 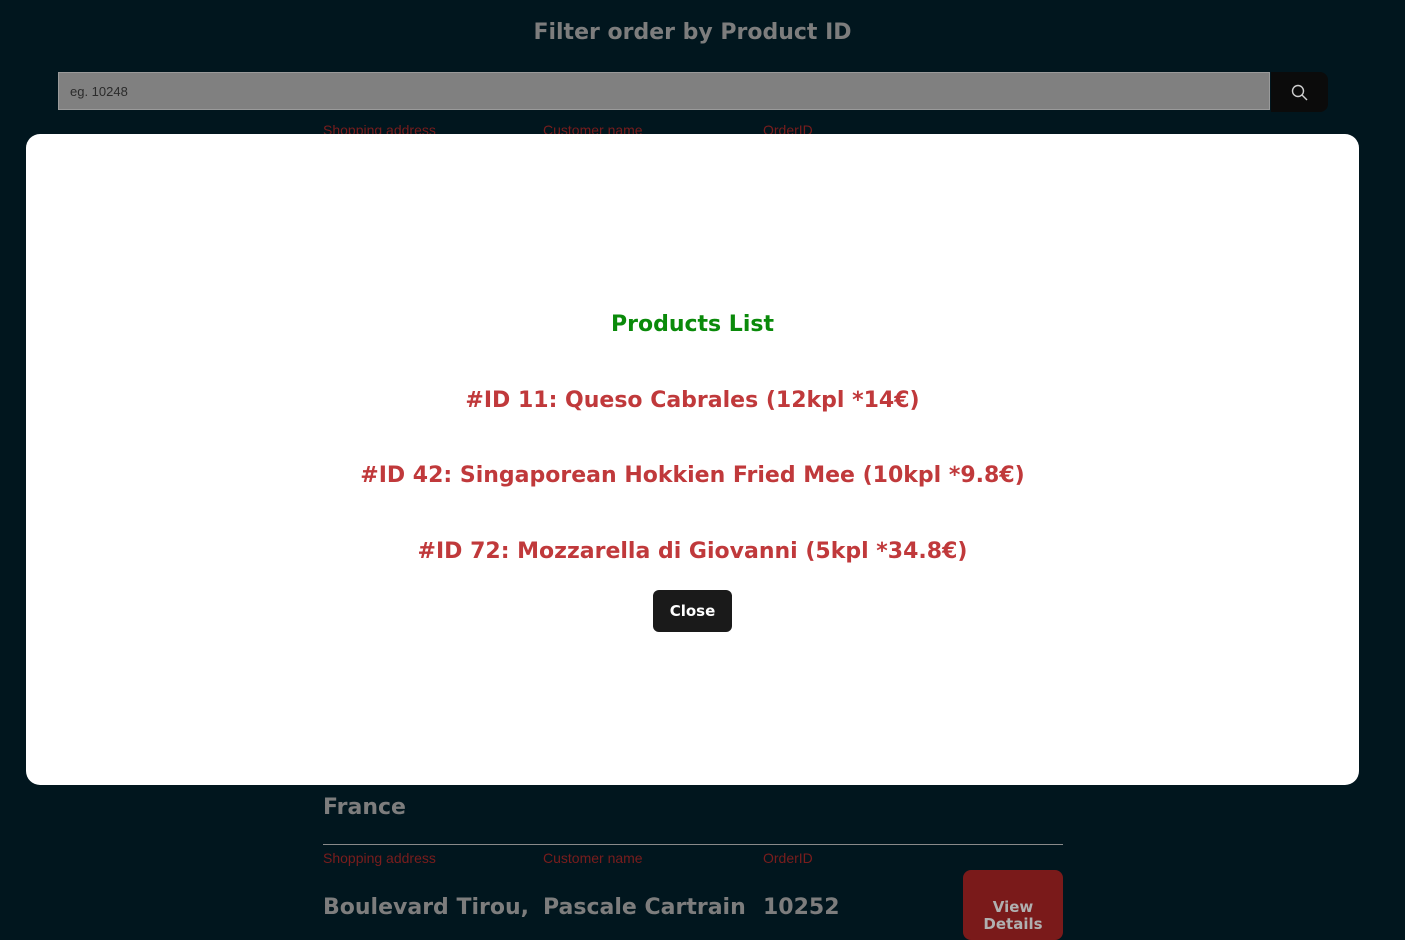 What do you see at coordinates (692, 324) in the screenshot?
I see `modal-title: Products List` at bounding box center [692, 324].